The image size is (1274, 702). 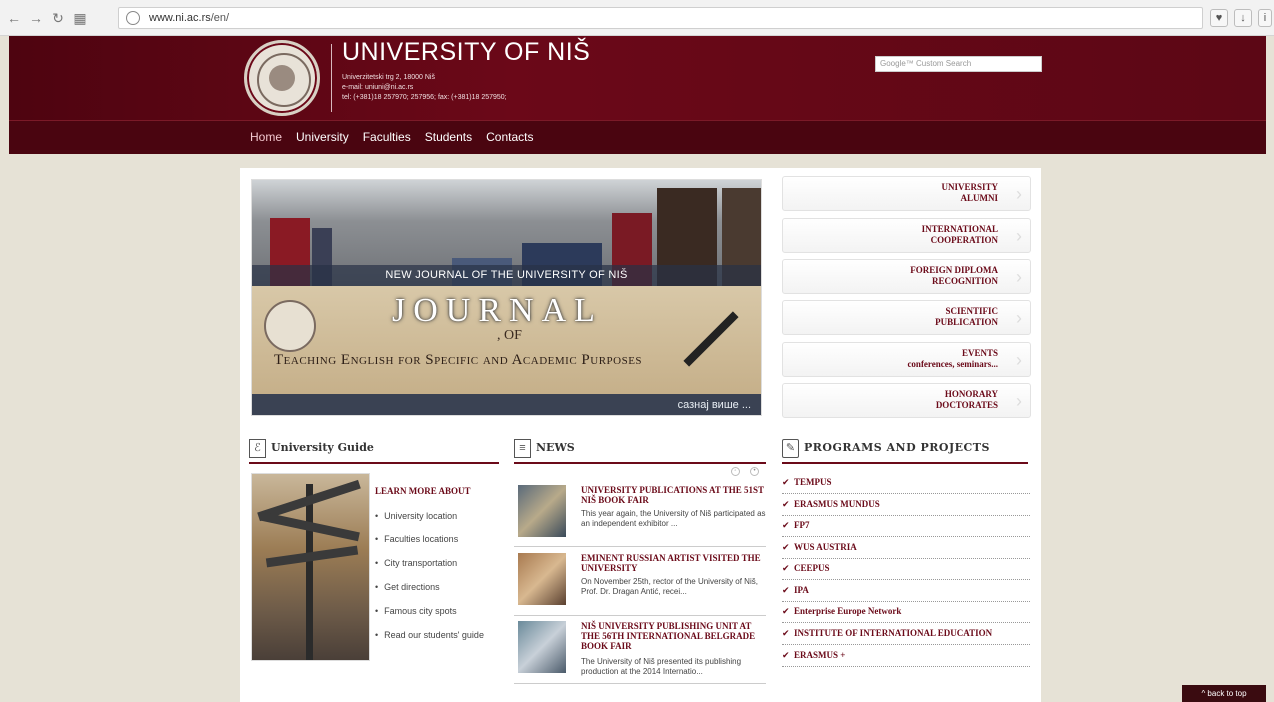 I want to click on learn-more-heading: LEARN MORE ABOUT, so click(x=423, y=491).